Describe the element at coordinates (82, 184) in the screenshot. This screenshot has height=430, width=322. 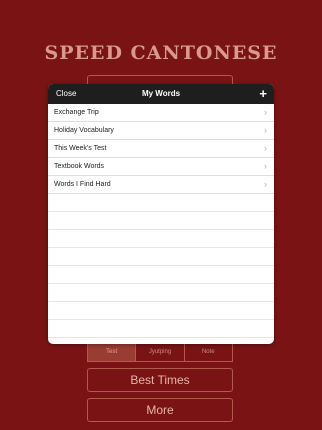
I see `list-item-label: Words I Find Hard` at that location.